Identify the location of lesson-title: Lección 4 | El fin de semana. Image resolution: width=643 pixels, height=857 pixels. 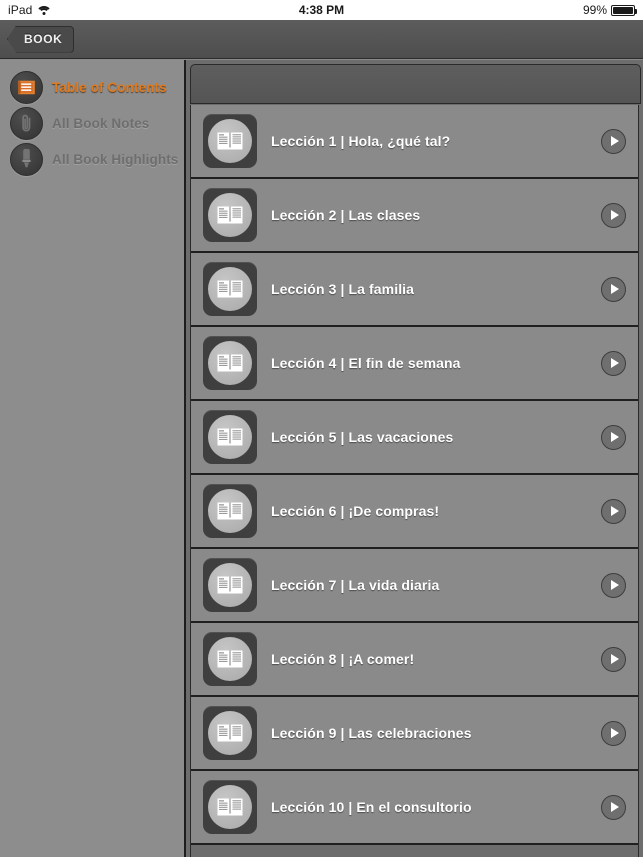
(366, 363).